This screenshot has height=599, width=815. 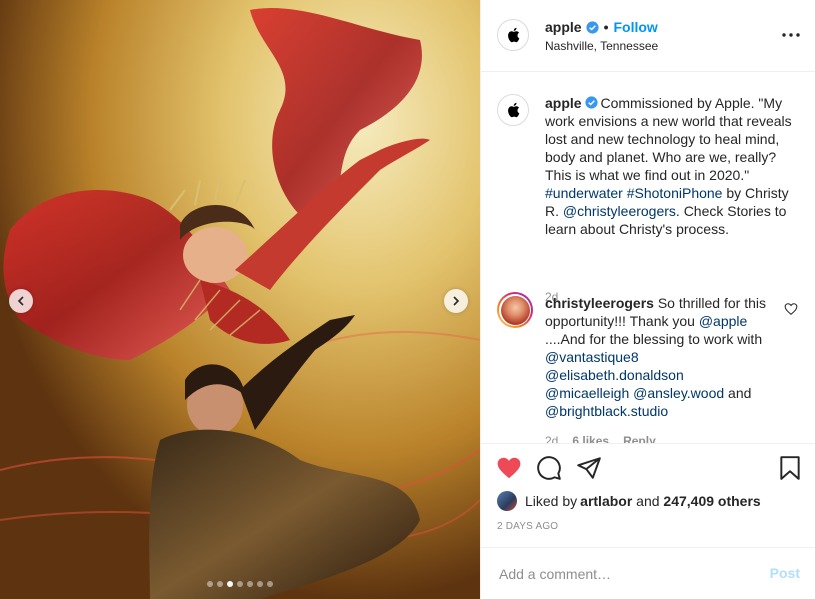 What do you see at coordinates (606, 501) in the screenshot?
I see `liker-username: artlabor` at bounding box center [606, 501].